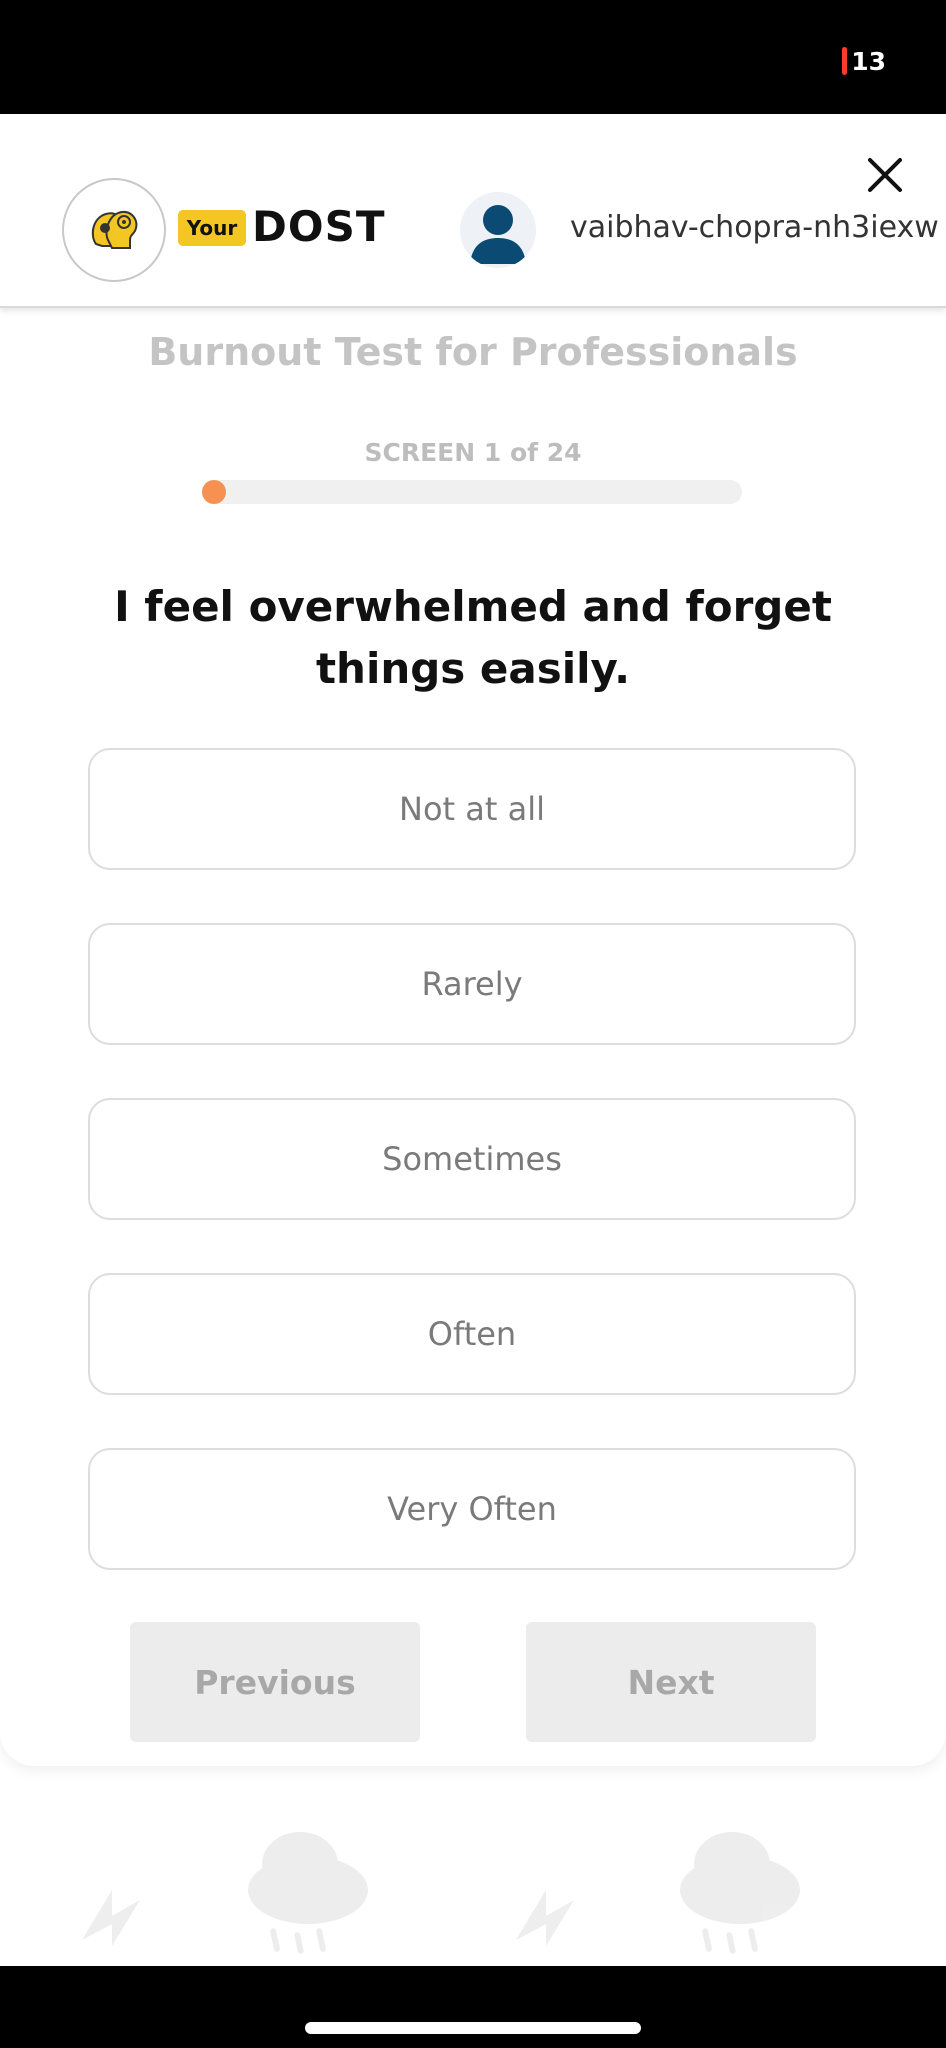 The width and height of the screenshot is (946, 2048). Describe the element at coordinates (472, 809) in the screenshot. I see `option-not-at-all: Not at all` at that location.